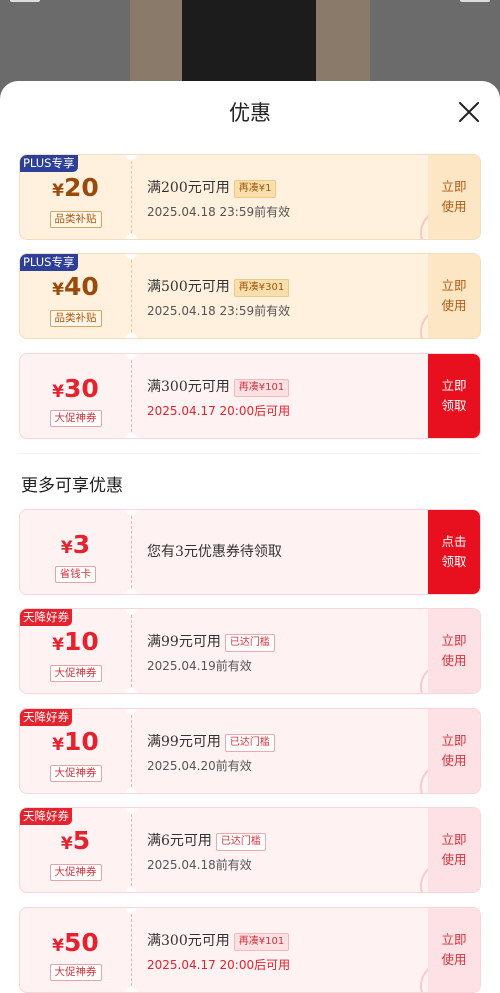 The width and height of the screenshot is (500, 993). What do you see at coordinates (454, 552) in the screenshot?
I see `click-claim-button: 点击领取` at bounding box center [454, 552].